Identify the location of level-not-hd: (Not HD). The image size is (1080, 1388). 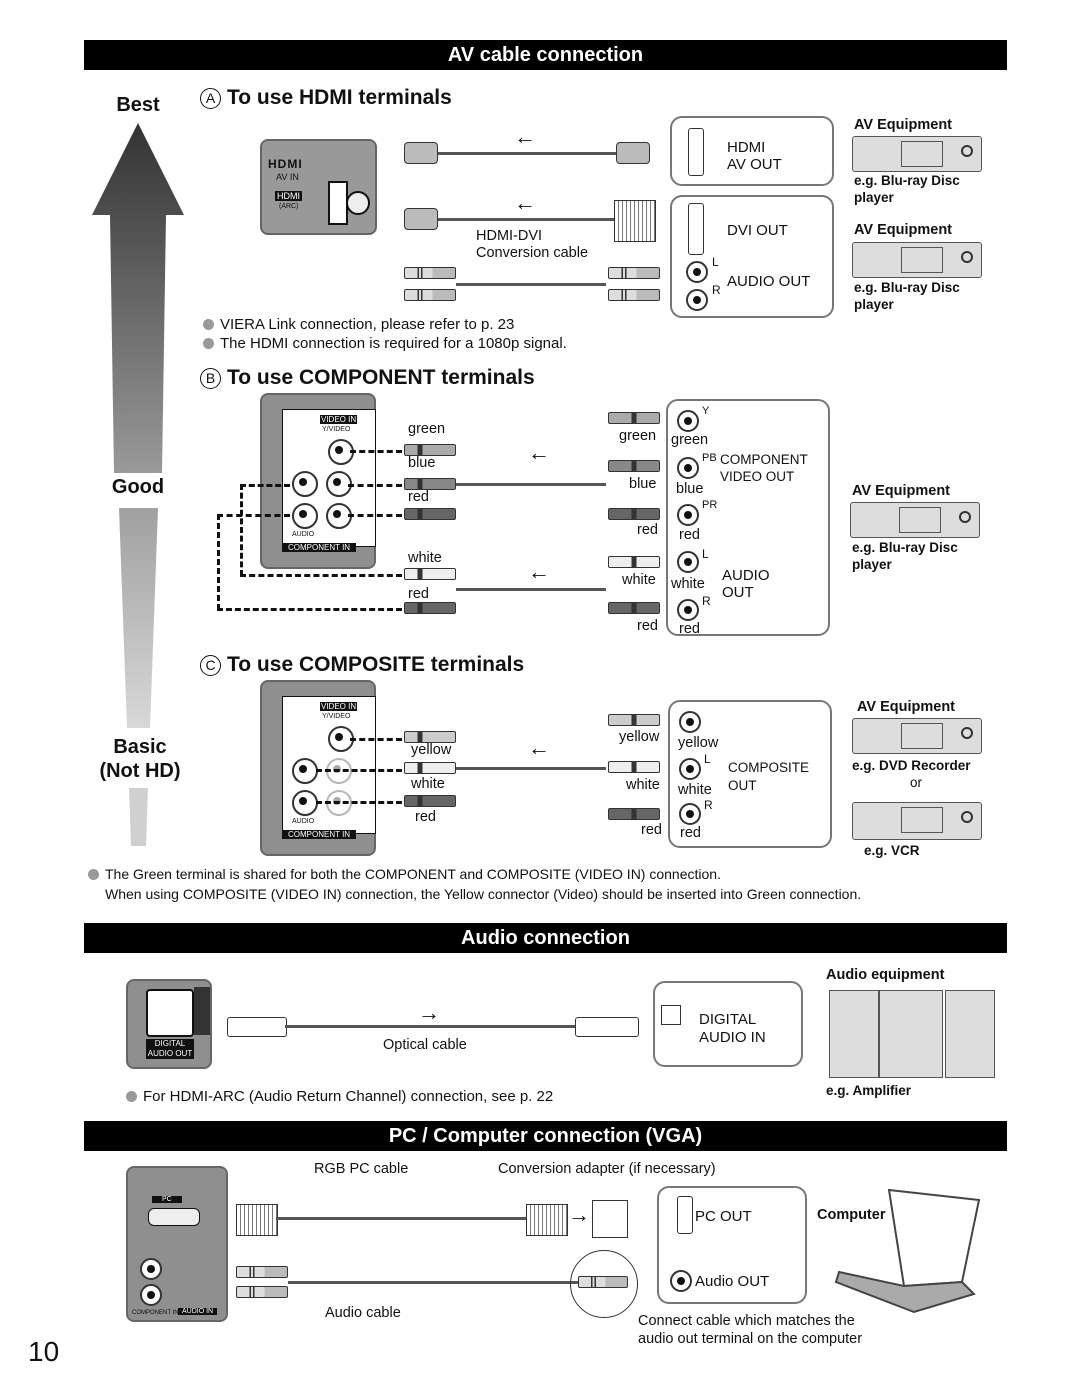
(140, 771).